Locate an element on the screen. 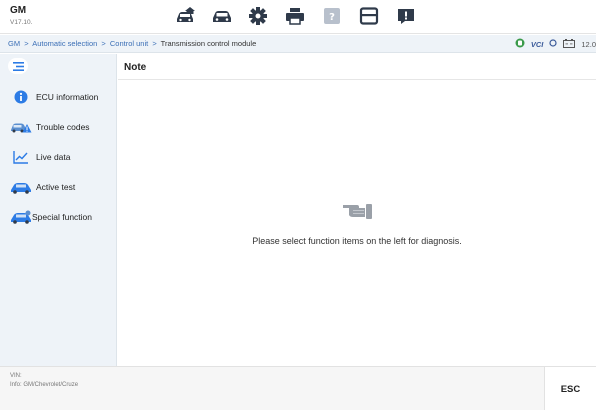 The image size is (596, 410). esc-button: ESC is located at coordinates (570, 388).